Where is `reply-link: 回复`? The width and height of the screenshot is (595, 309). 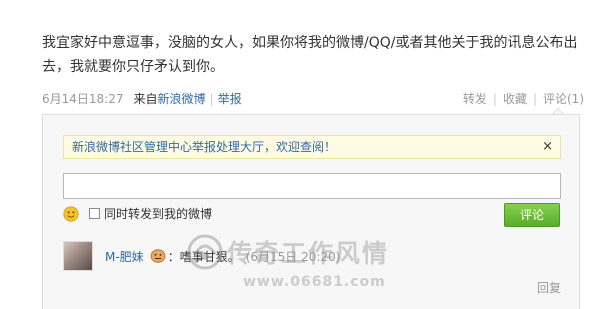 reply-link: 回复 is located at coordinates (549, 287).